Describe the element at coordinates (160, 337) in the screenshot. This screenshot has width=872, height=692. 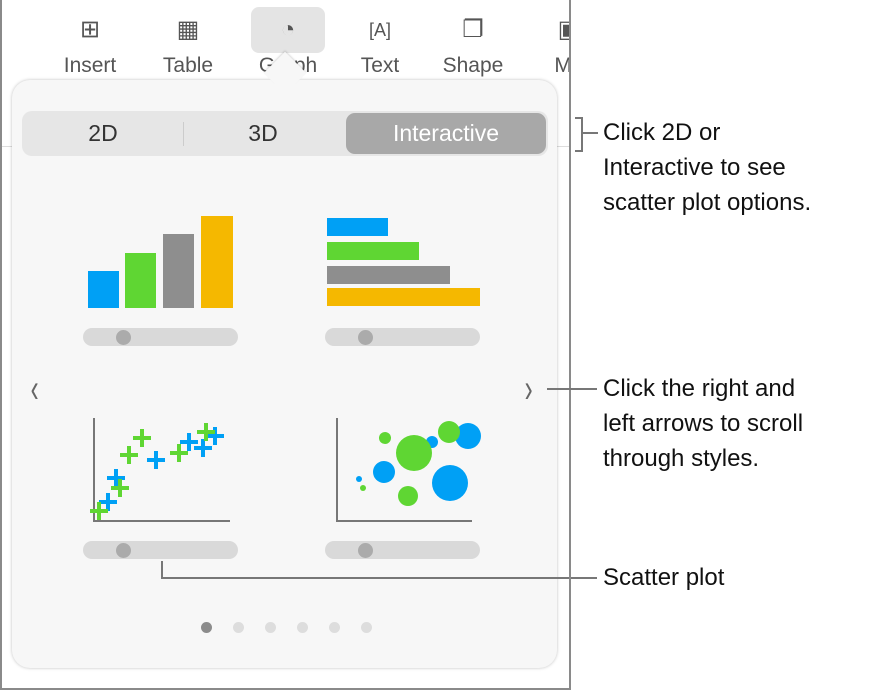
I see `column-style-slider` at that location.